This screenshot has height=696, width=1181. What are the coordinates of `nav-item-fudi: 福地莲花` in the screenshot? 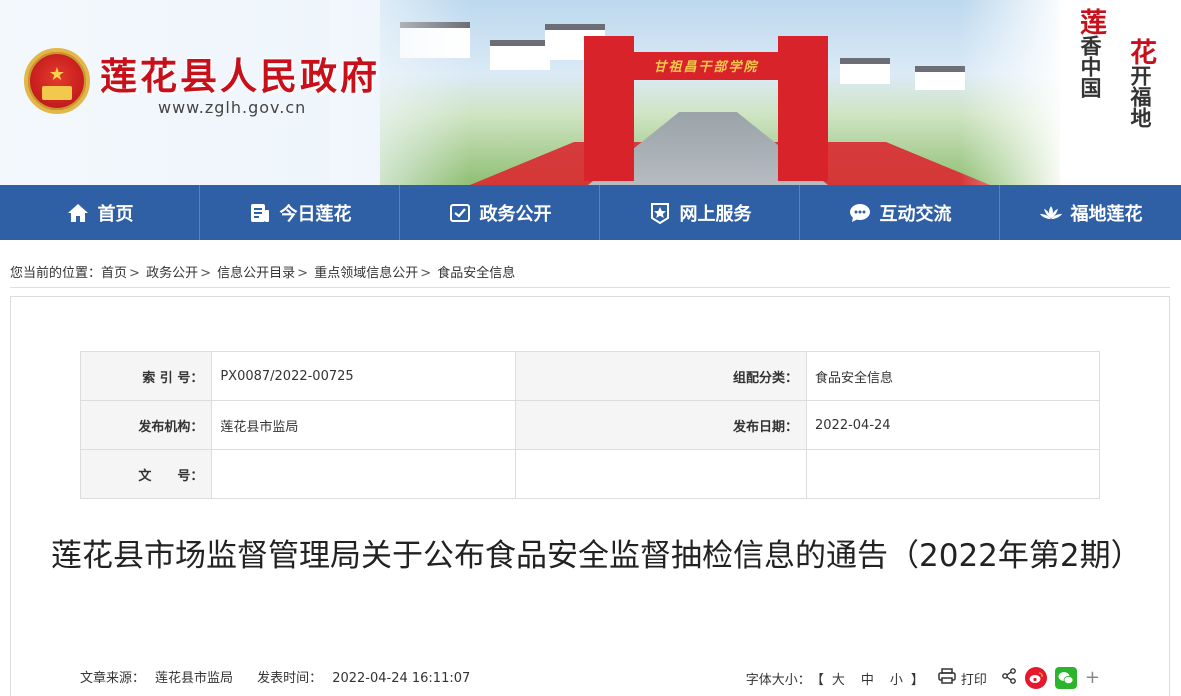 It's located at (1090, 212).